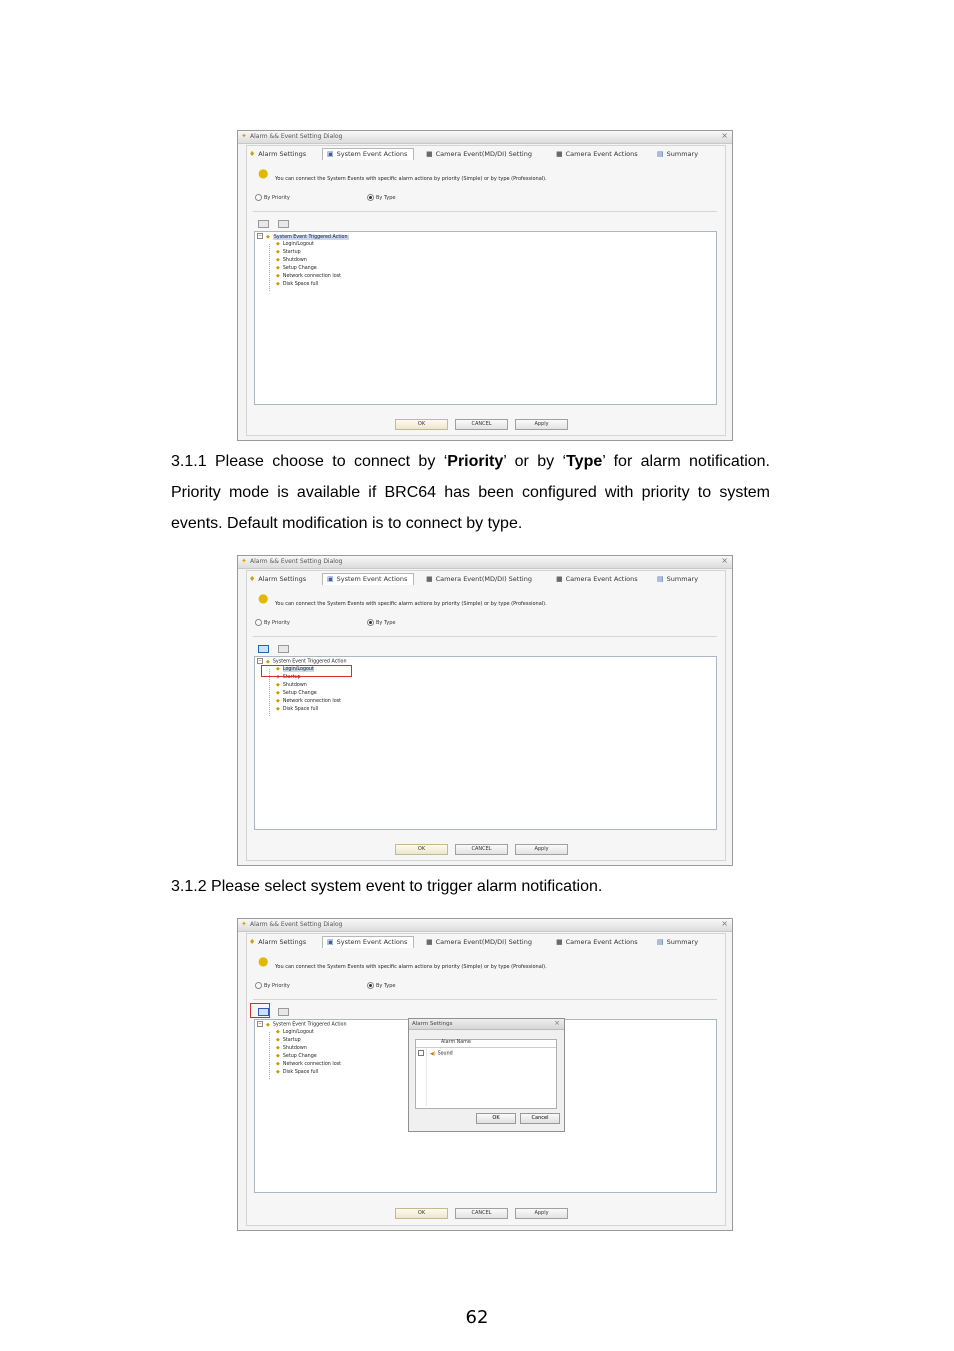 The height and width of the screenshot is (1351, 954). What do you see at coordinates (244, 561) in the screenshot?
I see `app-icon: ✦` at bounding box center [244, 561].